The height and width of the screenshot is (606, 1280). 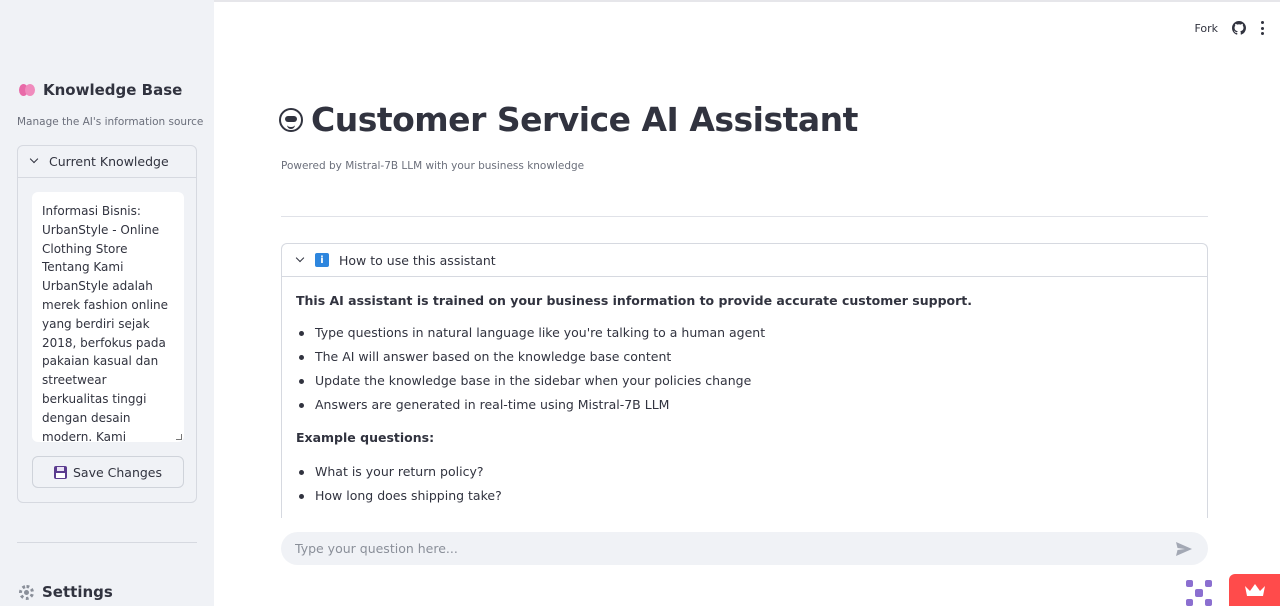 I want to click on settings-header: Settings, so click(x=66, y=592).